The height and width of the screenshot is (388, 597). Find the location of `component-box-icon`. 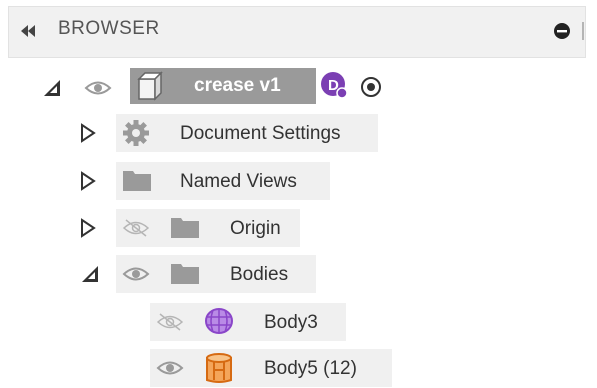

component-box-icon is located at coordinates (150, 86).